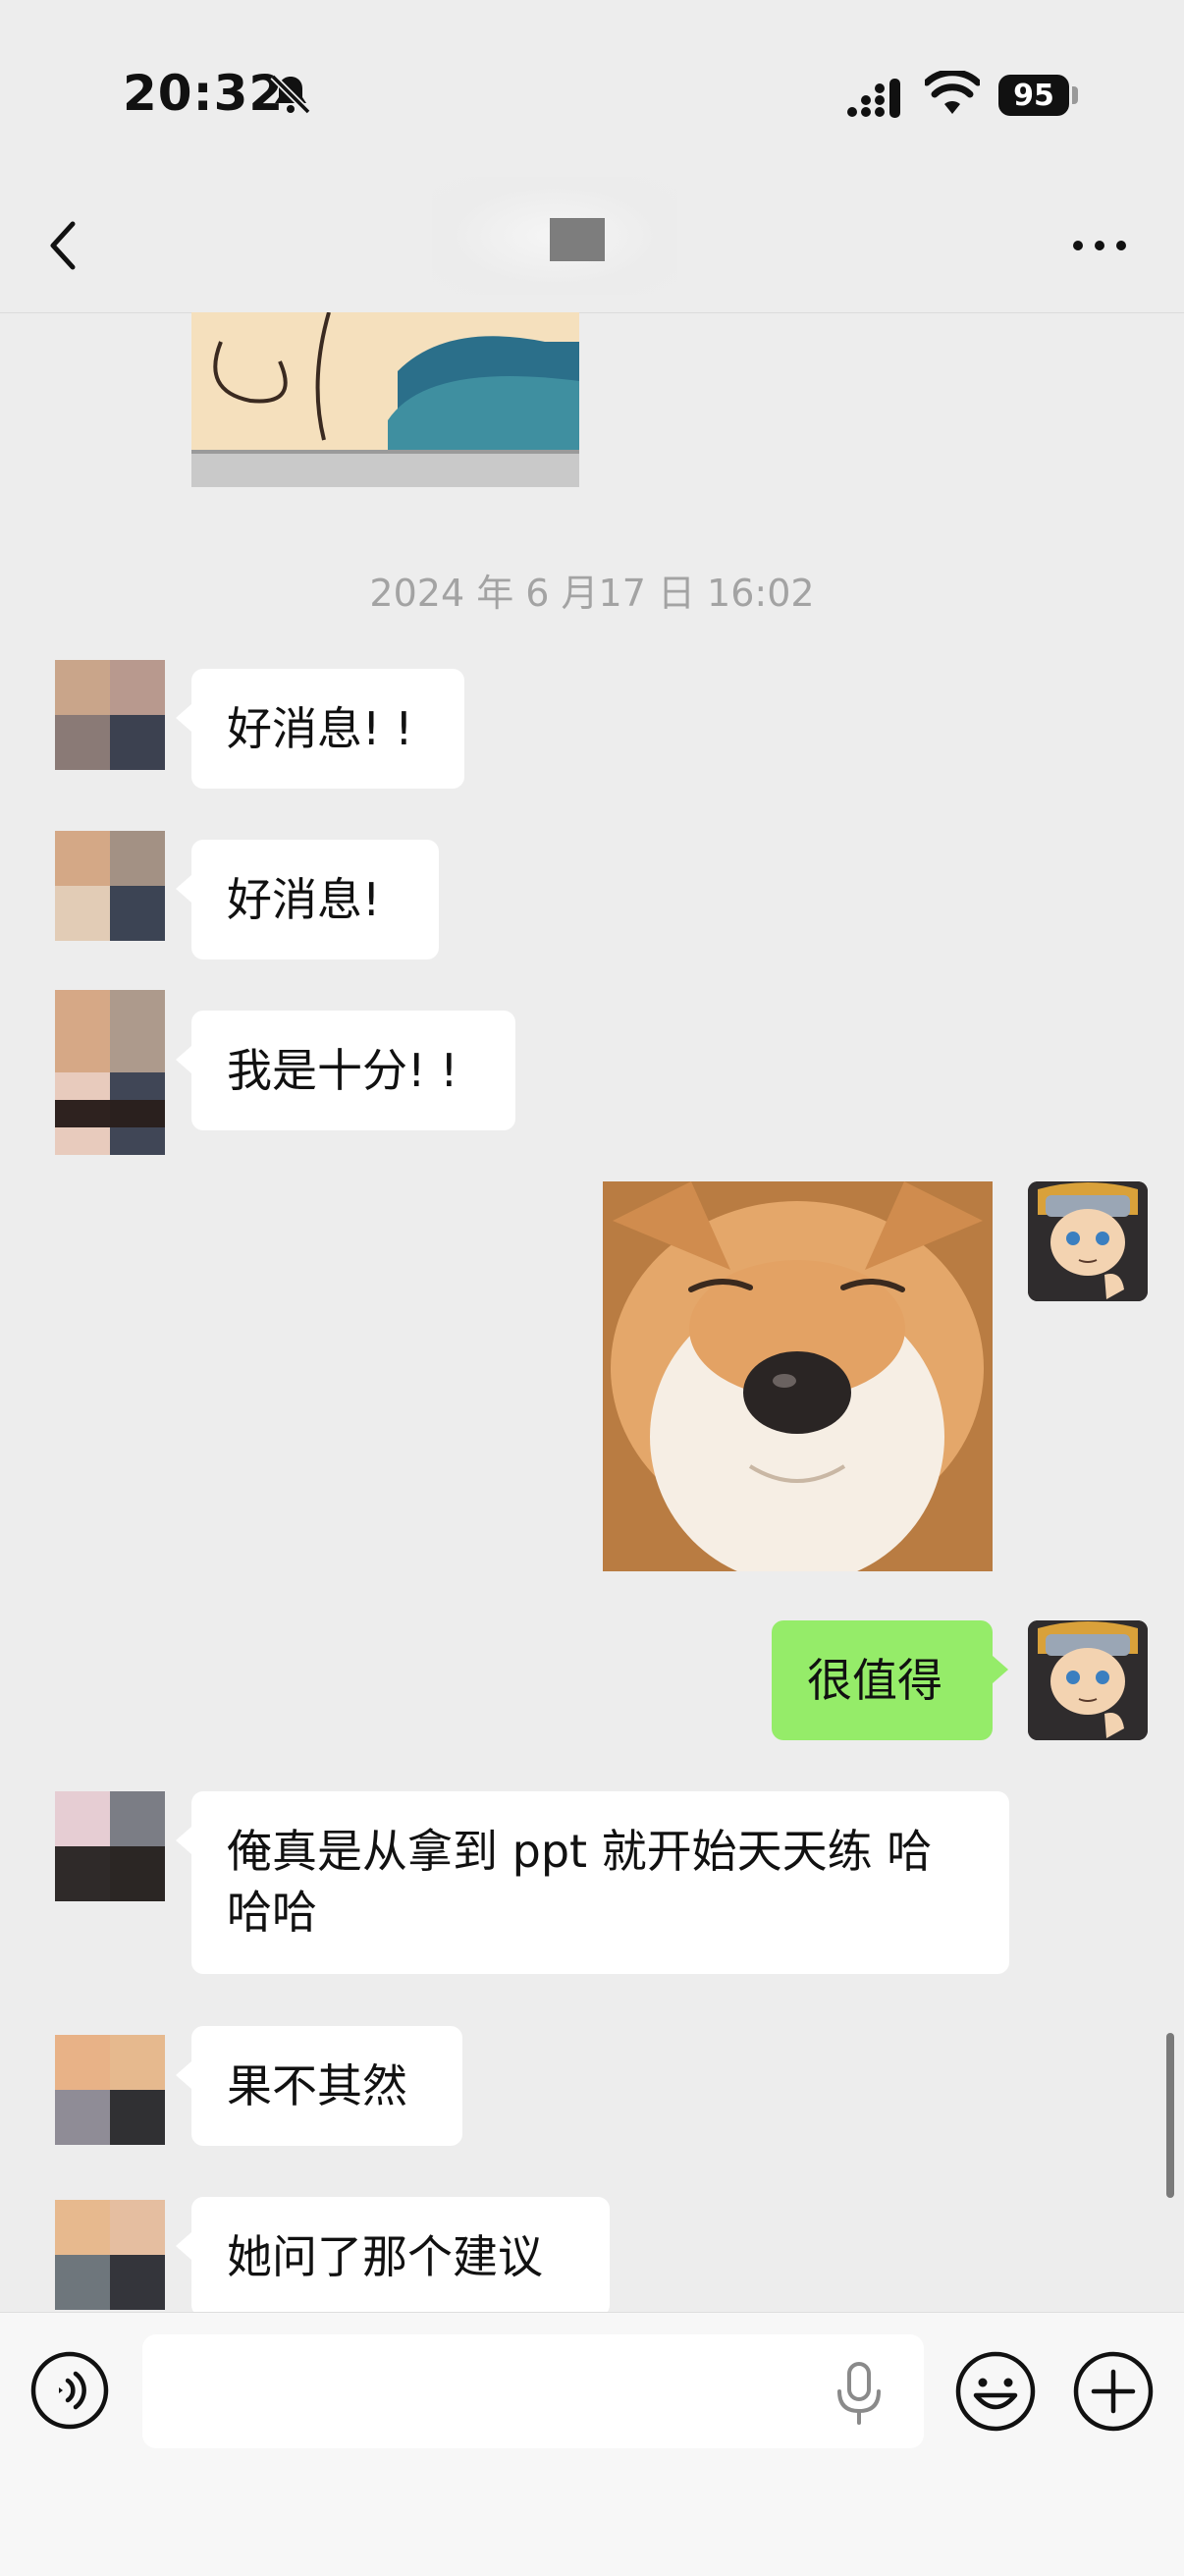 The width and height of the screenshot is (1184, 2576). What do you see at coordinates (69, 2391) in the screenshot?
I see `voice-icon` at bounding box center [69, 2391].